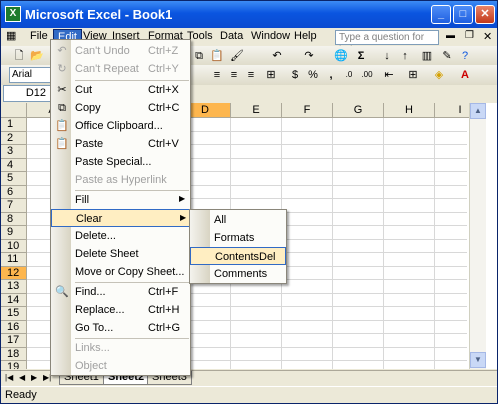  What do you see at coordinates (389, 75) in the screenshot?
I see `indent-icon: ⇤` at bounding box center [389, 75].